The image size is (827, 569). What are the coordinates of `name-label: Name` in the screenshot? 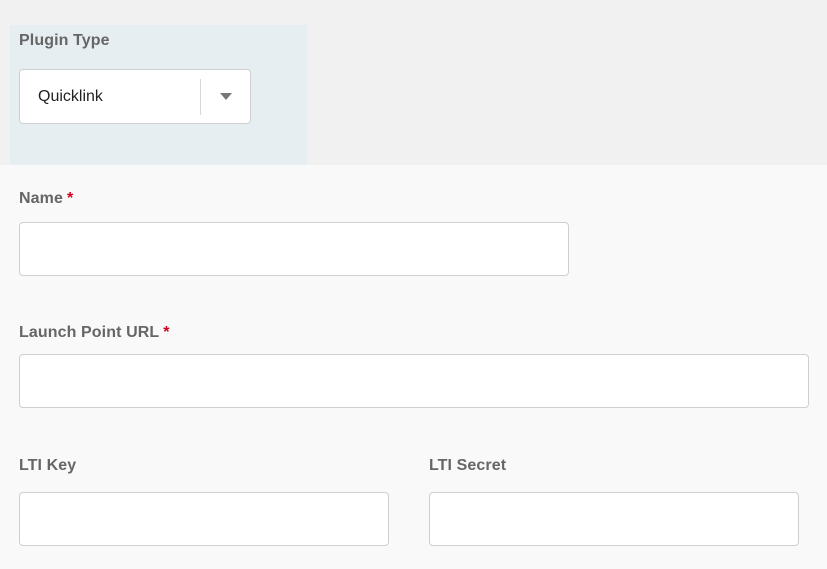 It's located at (41, 198).